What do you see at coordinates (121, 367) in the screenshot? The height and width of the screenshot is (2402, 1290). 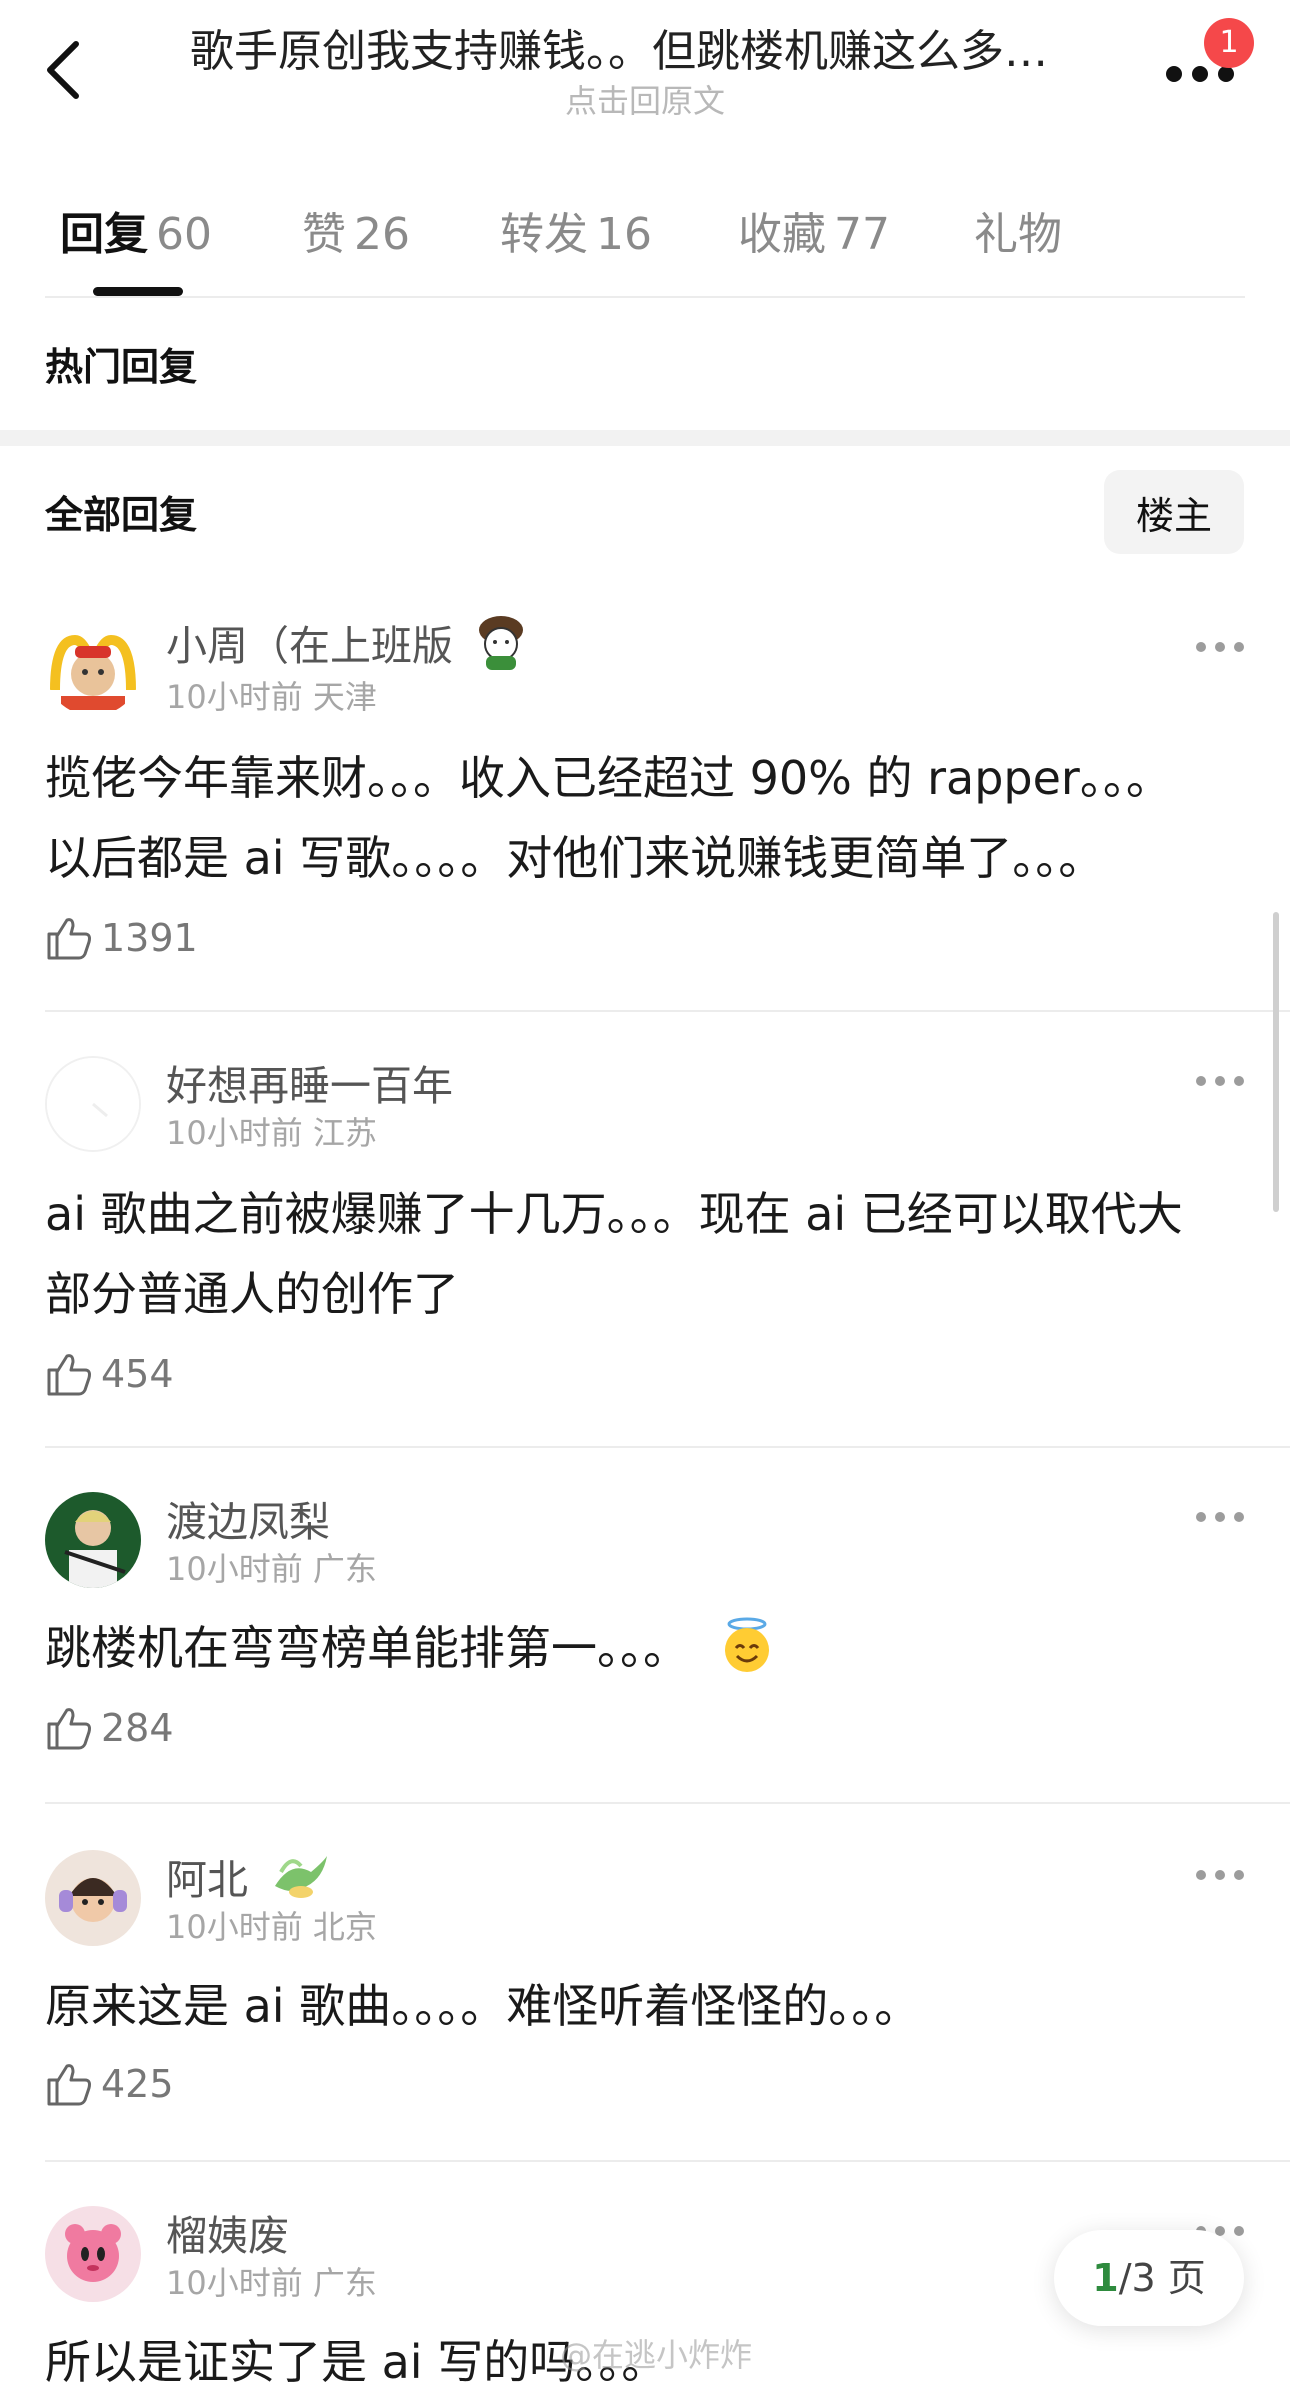 I see `hot-replies-heading: 热门回复` at bounding box center [121, 367].